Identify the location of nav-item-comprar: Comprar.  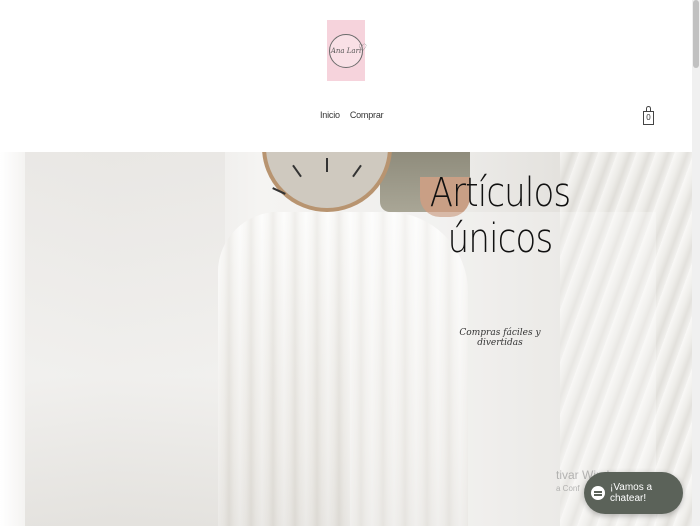
(367, 115).